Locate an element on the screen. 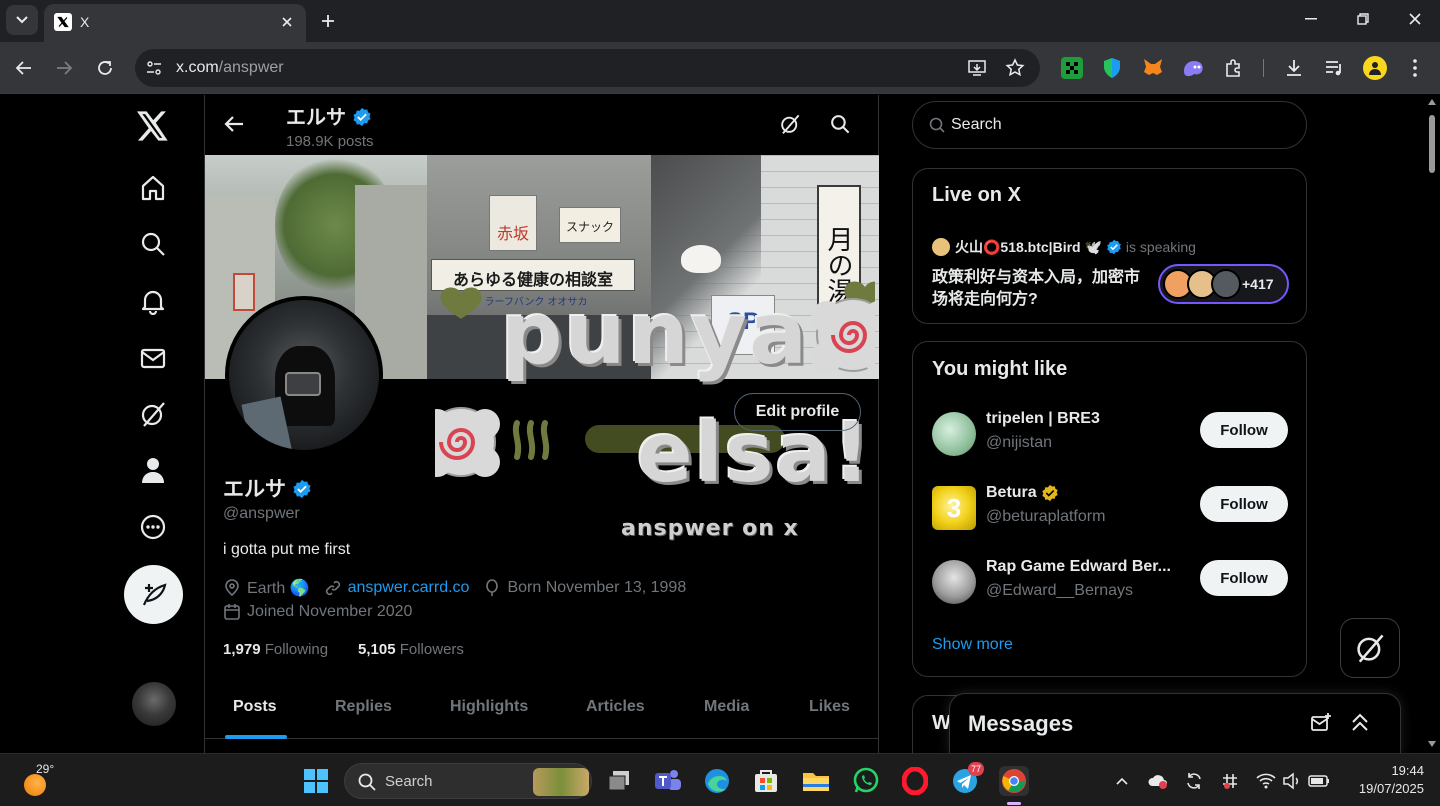  verified-badge-icon is located at coordinates (362, 117).